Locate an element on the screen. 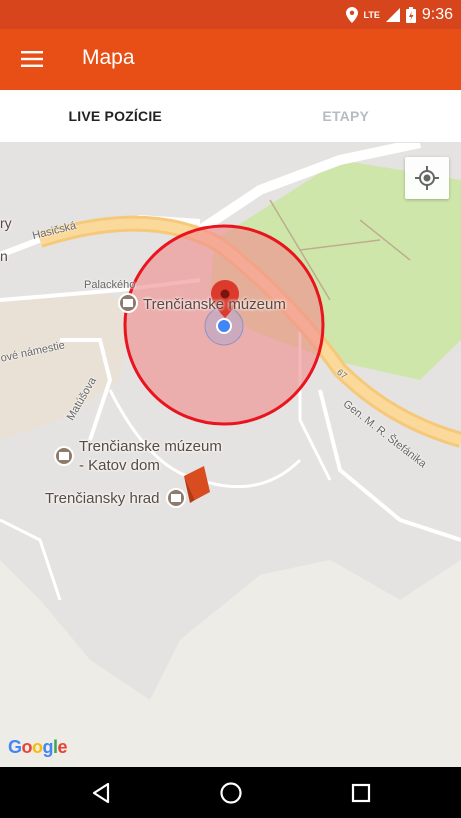 This screenshot has height=818, width=461. network-type: LTE is located at coordinates (371, 14).